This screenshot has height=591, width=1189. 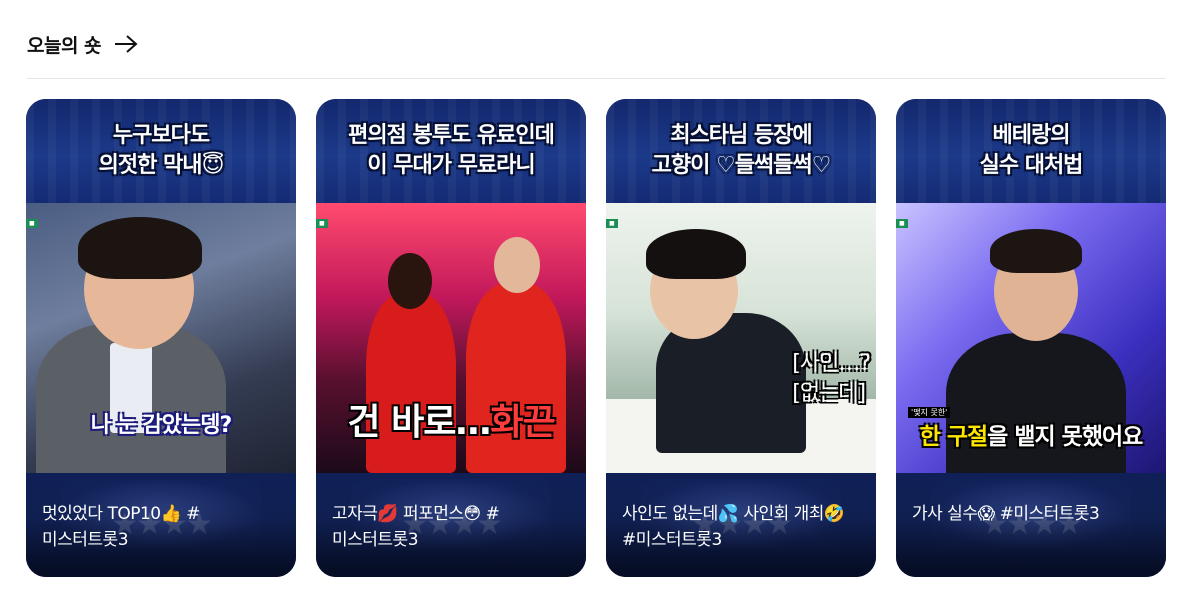 I want to click on headline-line: 편의점 봉투도 유료인데, so click(x=451, y=135).